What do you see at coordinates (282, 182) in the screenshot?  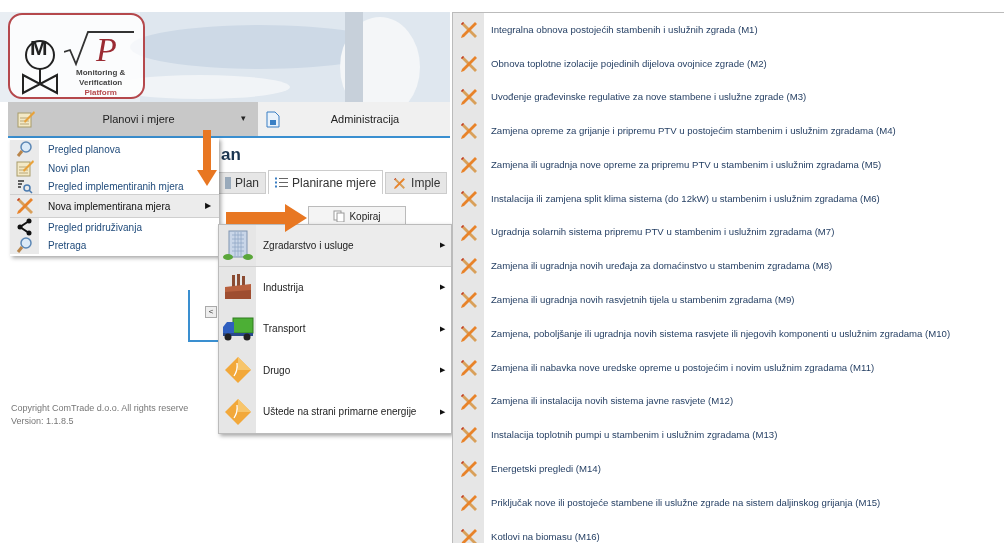 I see `list-icon` at bounding box center [282, 182].